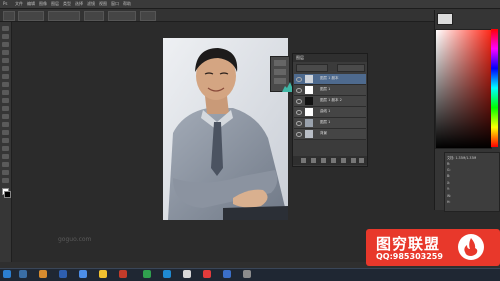  Describe the element at coordinates (5, 172) in the screenshot. I see `hand-tool-icon` at that location.